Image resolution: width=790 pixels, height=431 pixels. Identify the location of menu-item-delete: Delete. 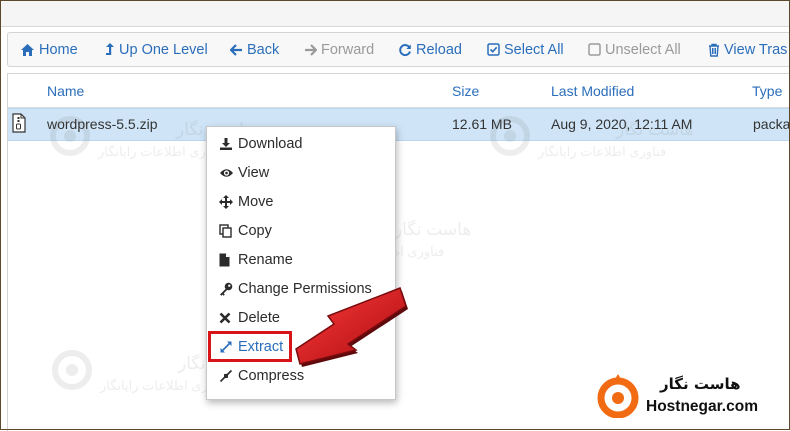
(249, 318).